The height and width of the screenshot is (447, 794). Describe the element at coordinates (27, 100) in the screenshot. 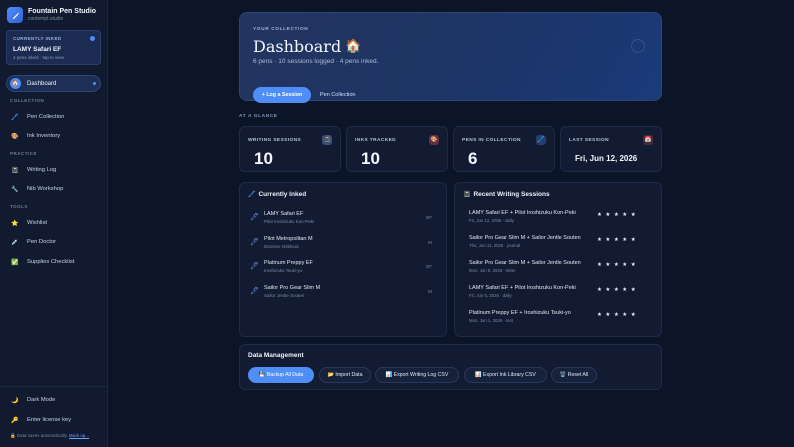

I see `section-label-collection: COLLECTION` at that location.